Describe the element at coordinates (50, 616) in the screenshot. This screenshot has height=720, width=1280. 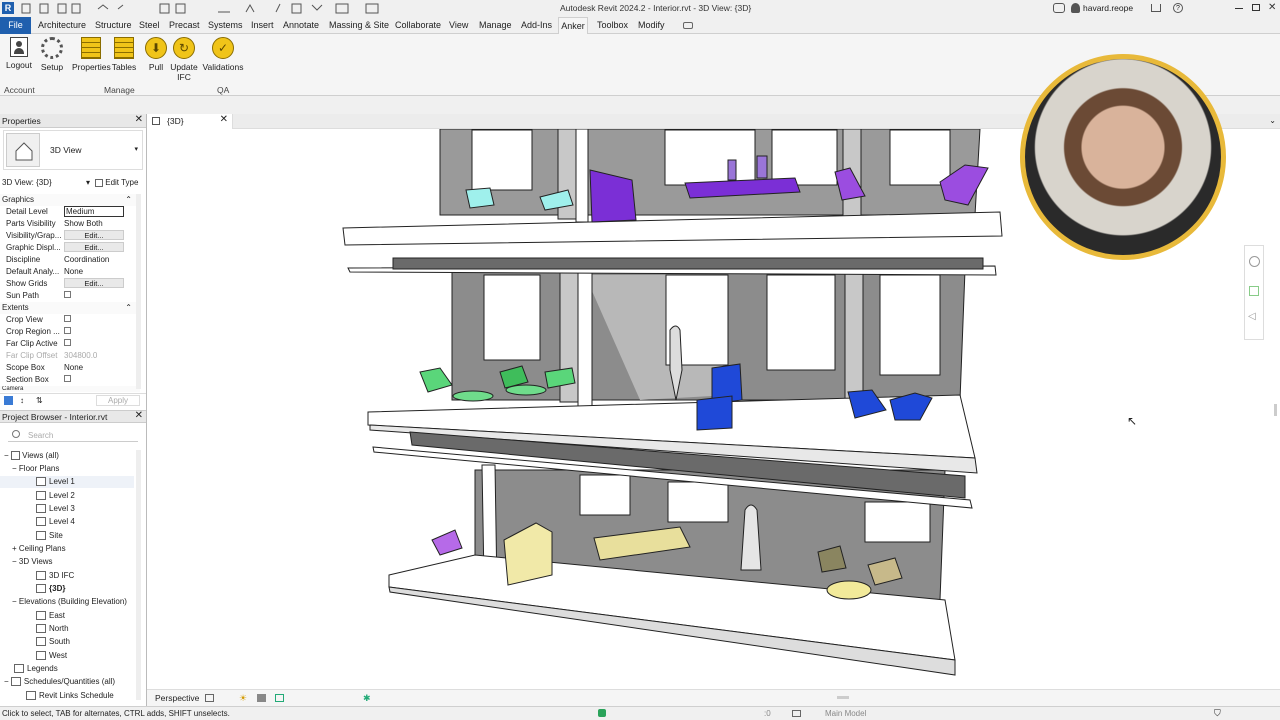
I see `tree-east: East` at that location.